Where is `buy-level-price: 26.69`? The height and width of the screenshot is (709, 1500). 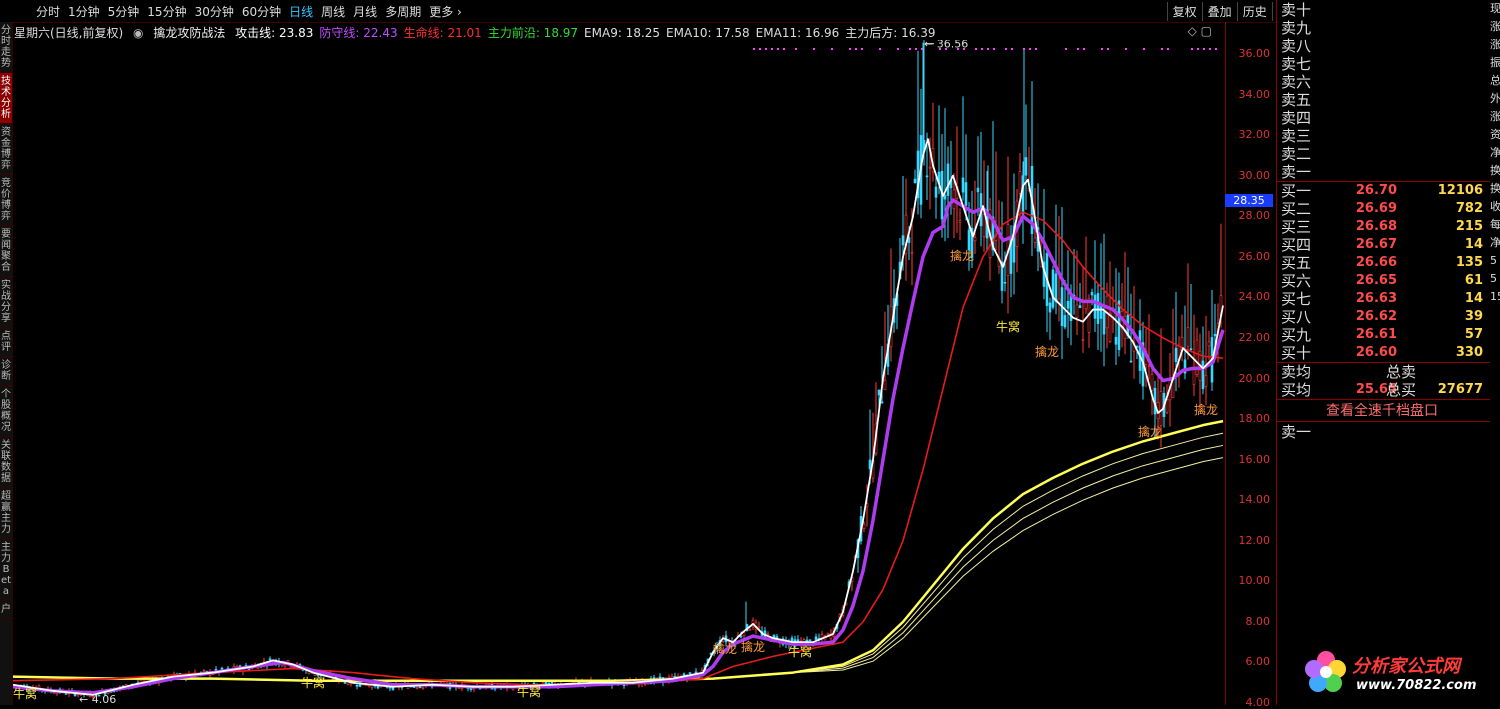 buy-level-price: 26.69 is located at coordinates (1376, 208).